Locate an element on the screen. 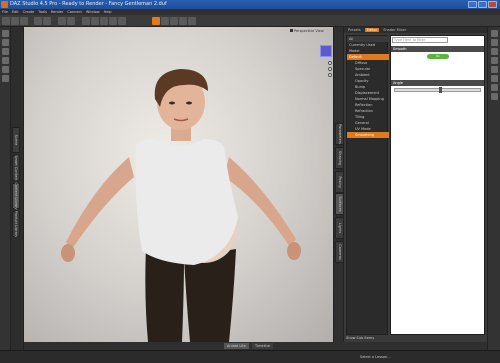  tree-item-smoothing-selected: Smoothing is located at coordinates (368, 135).